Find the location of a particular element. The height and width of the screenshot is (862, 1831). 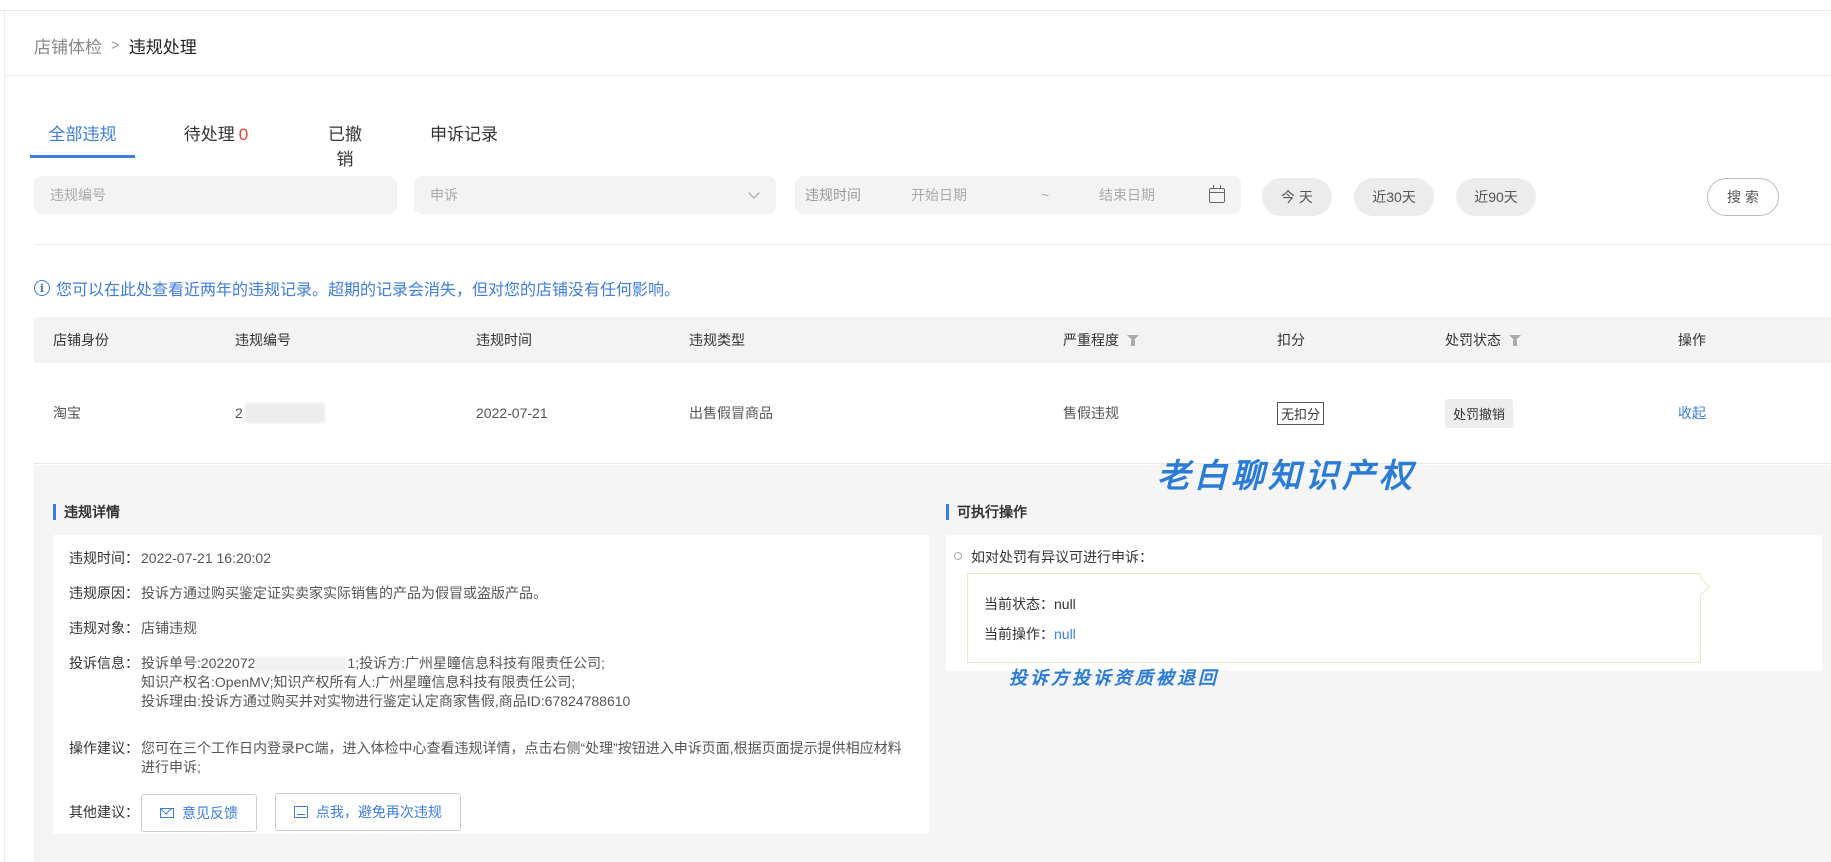

header-severity: 严重程度 is located at coordinates (1101, 340).